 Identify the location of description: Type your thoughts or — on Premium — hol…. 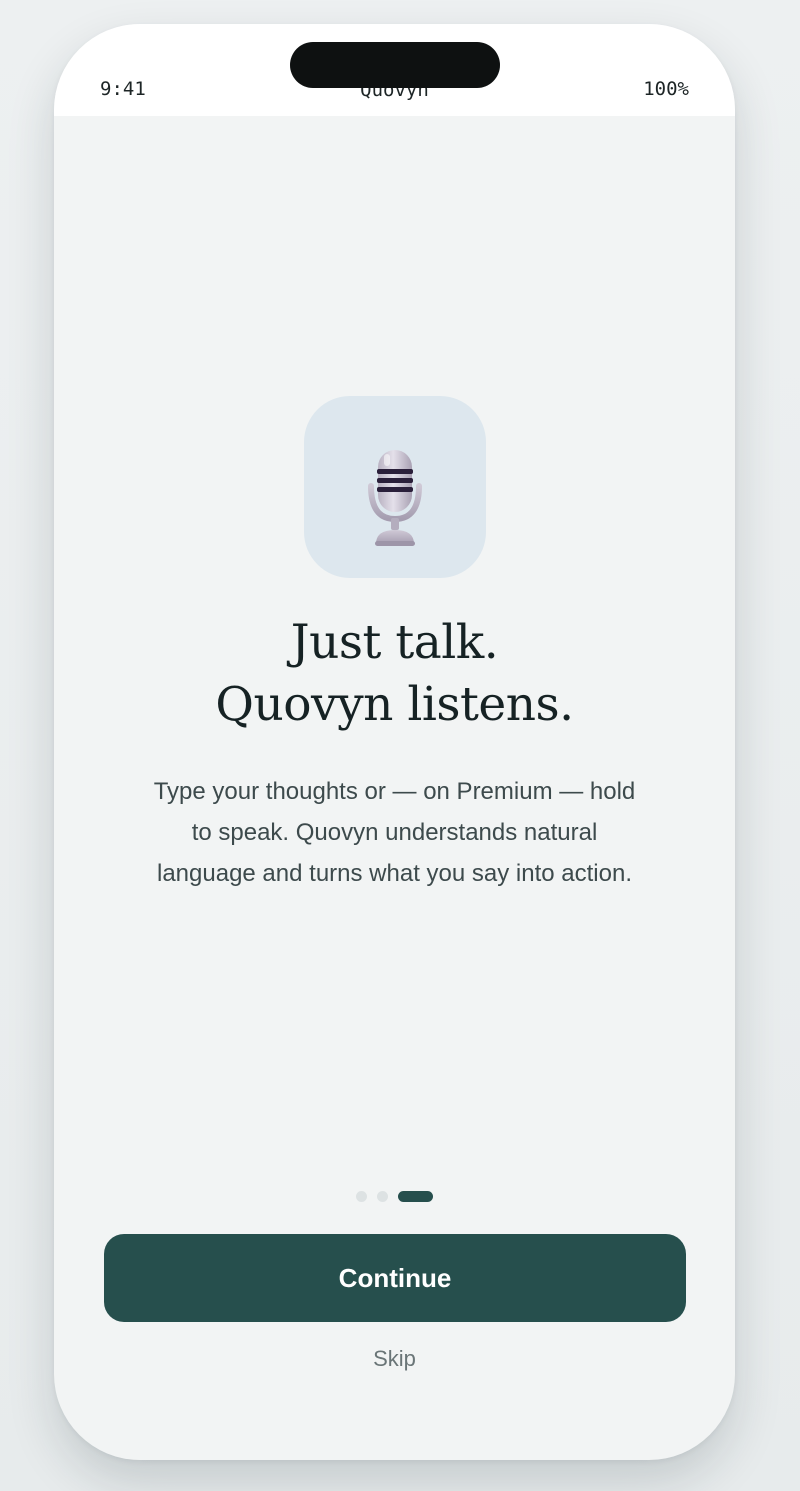
(394, 832).